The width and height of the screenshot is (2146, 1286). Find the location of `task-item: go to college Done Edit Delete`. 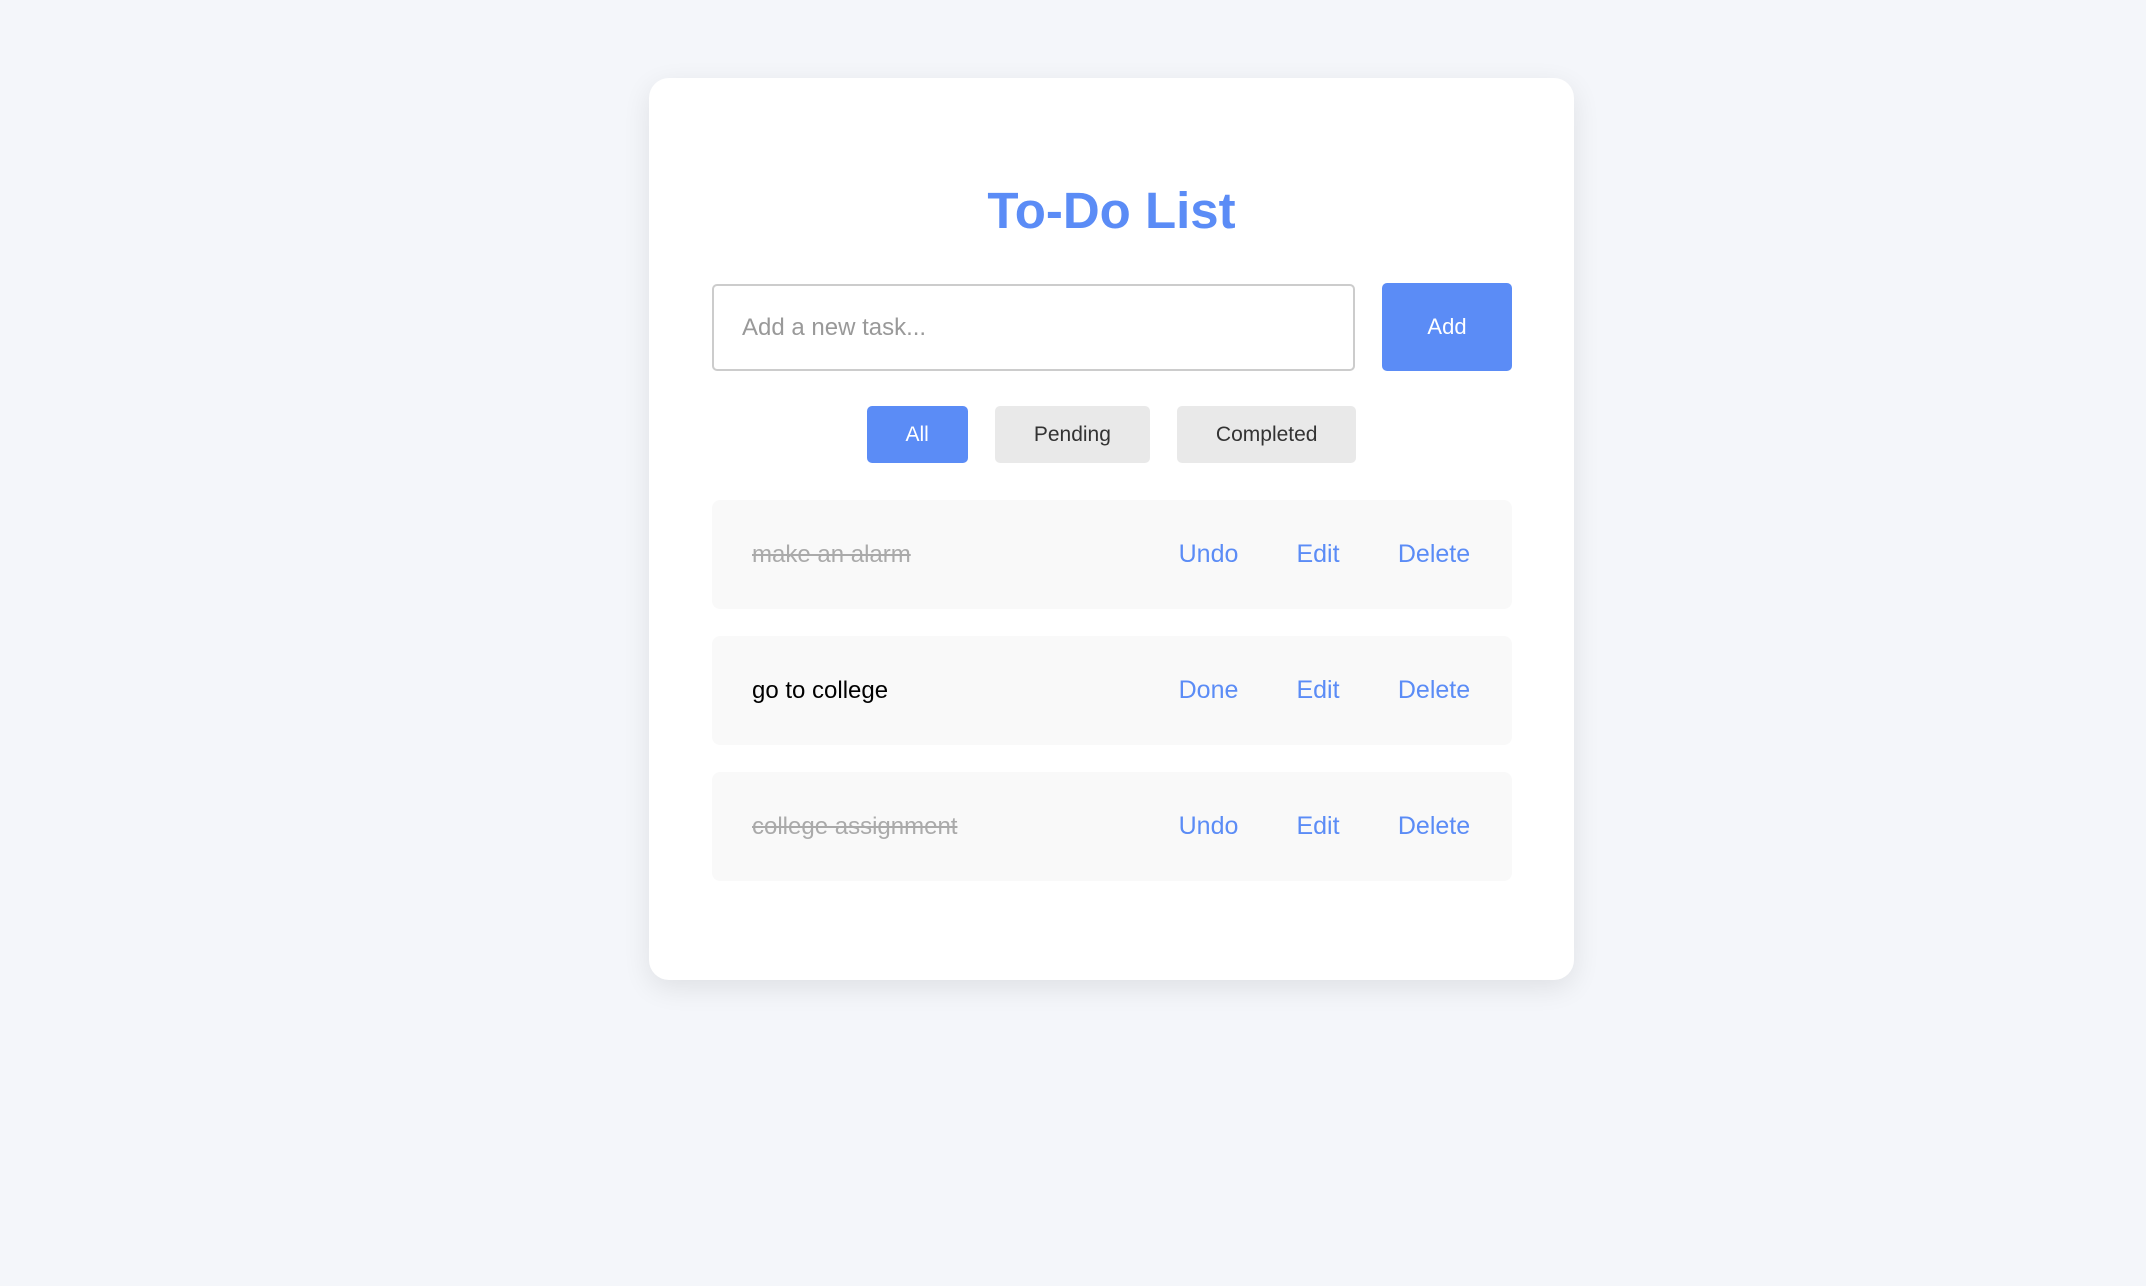

task-item: go to college Done Edit Delete is located at coordinates (1112, 690).